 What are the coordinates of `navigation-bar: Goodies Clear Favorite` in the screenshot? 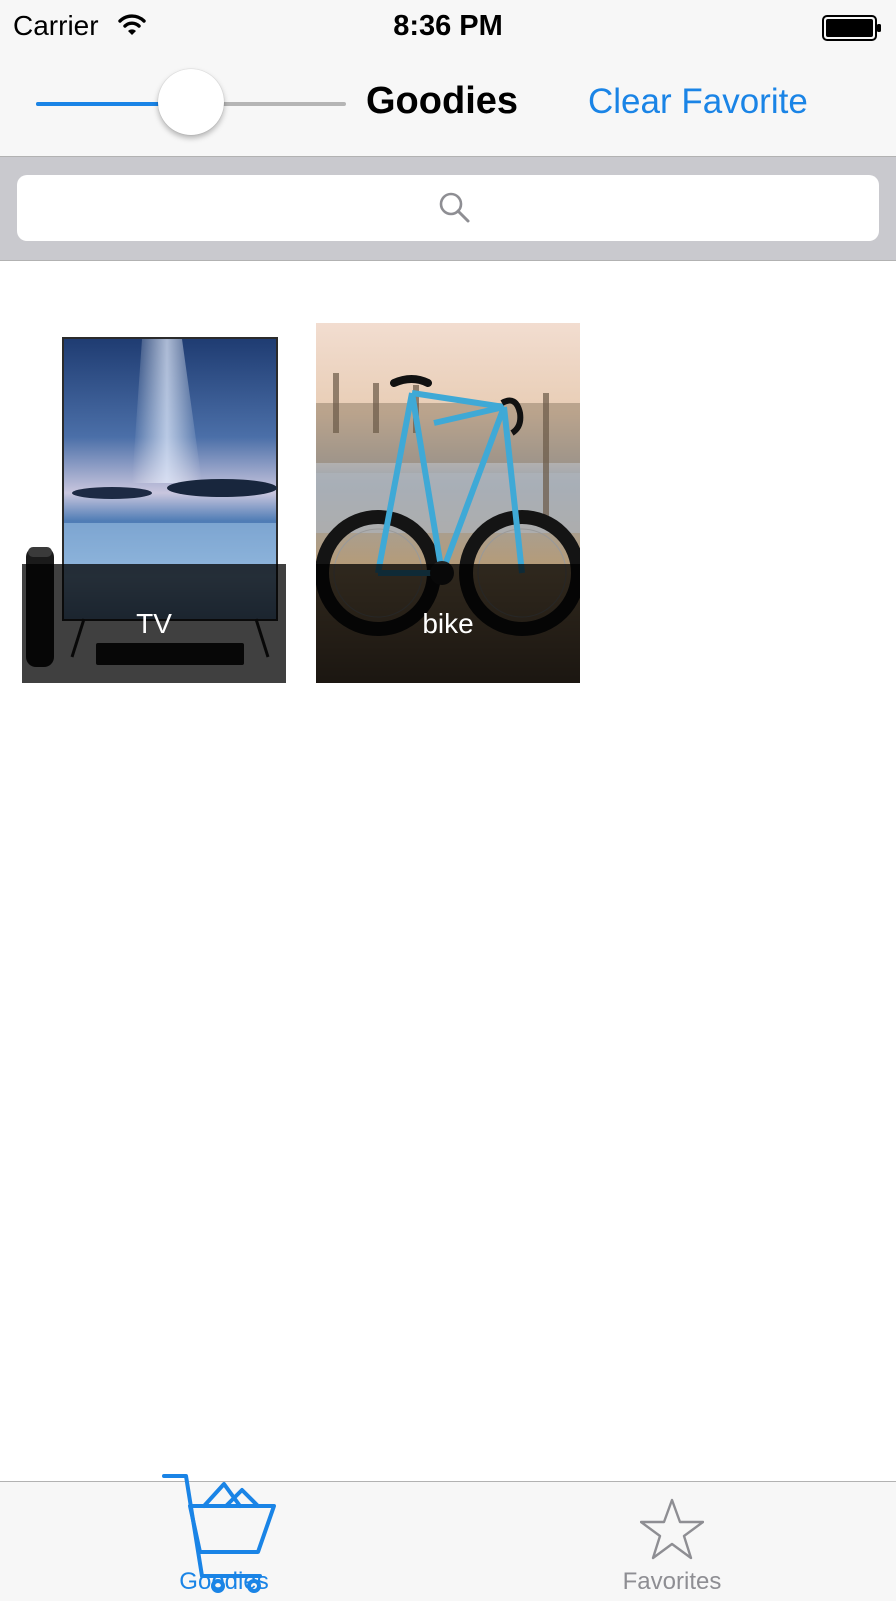 It's located at (448, 105).